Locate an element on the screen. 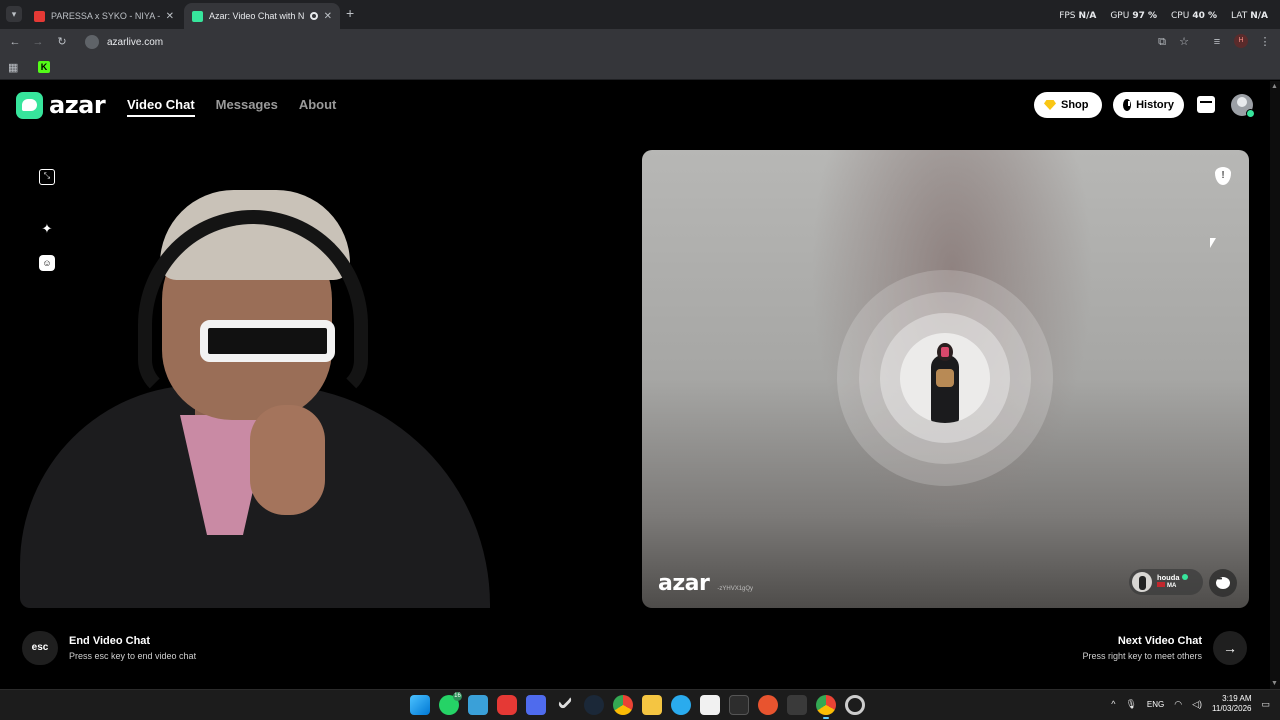 This screenshot has height=720, width=1280. azar-logo-icon is located at coordinates (29, 105).